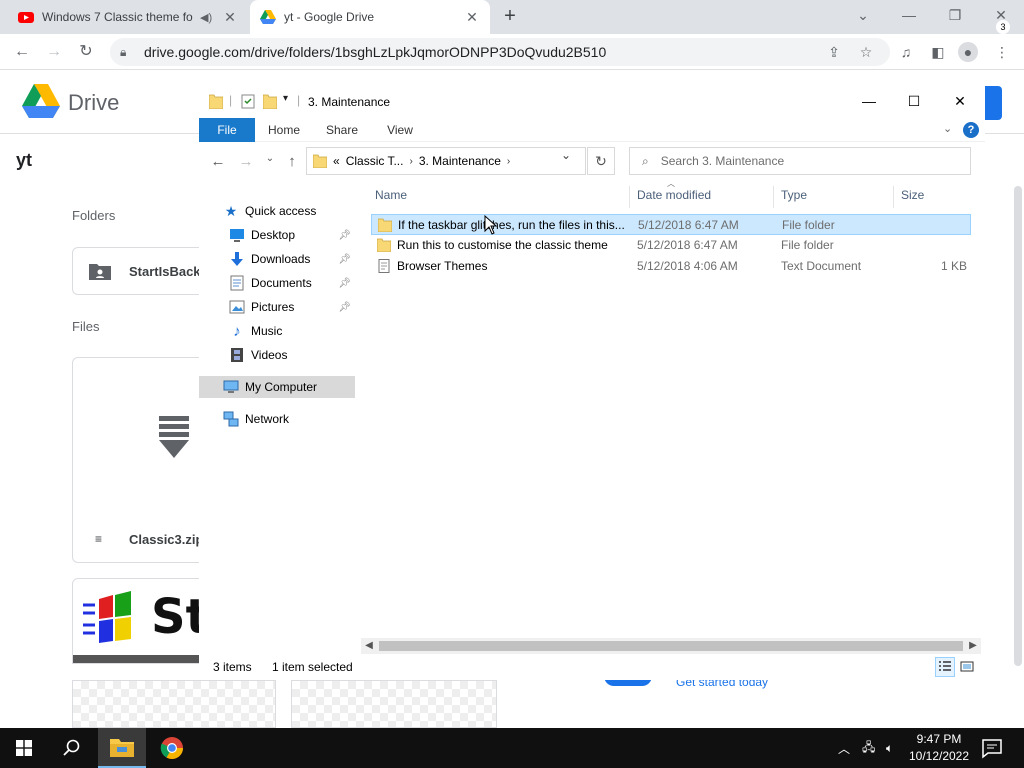  I want to click on up-level-button: ↑, so click(292, 161).